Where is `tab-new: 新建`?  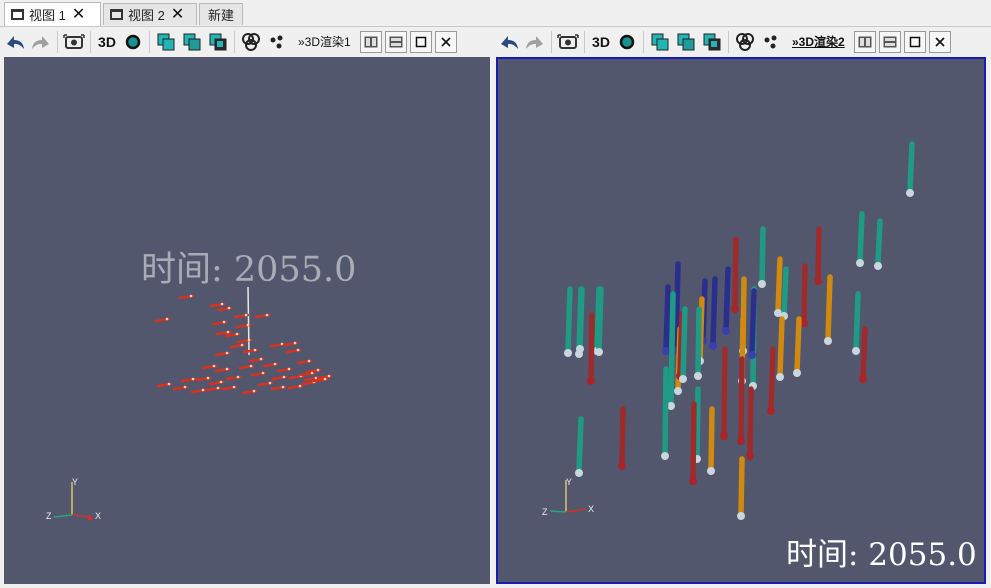 tab-new: 新建 is located at coordinates (221, 14).